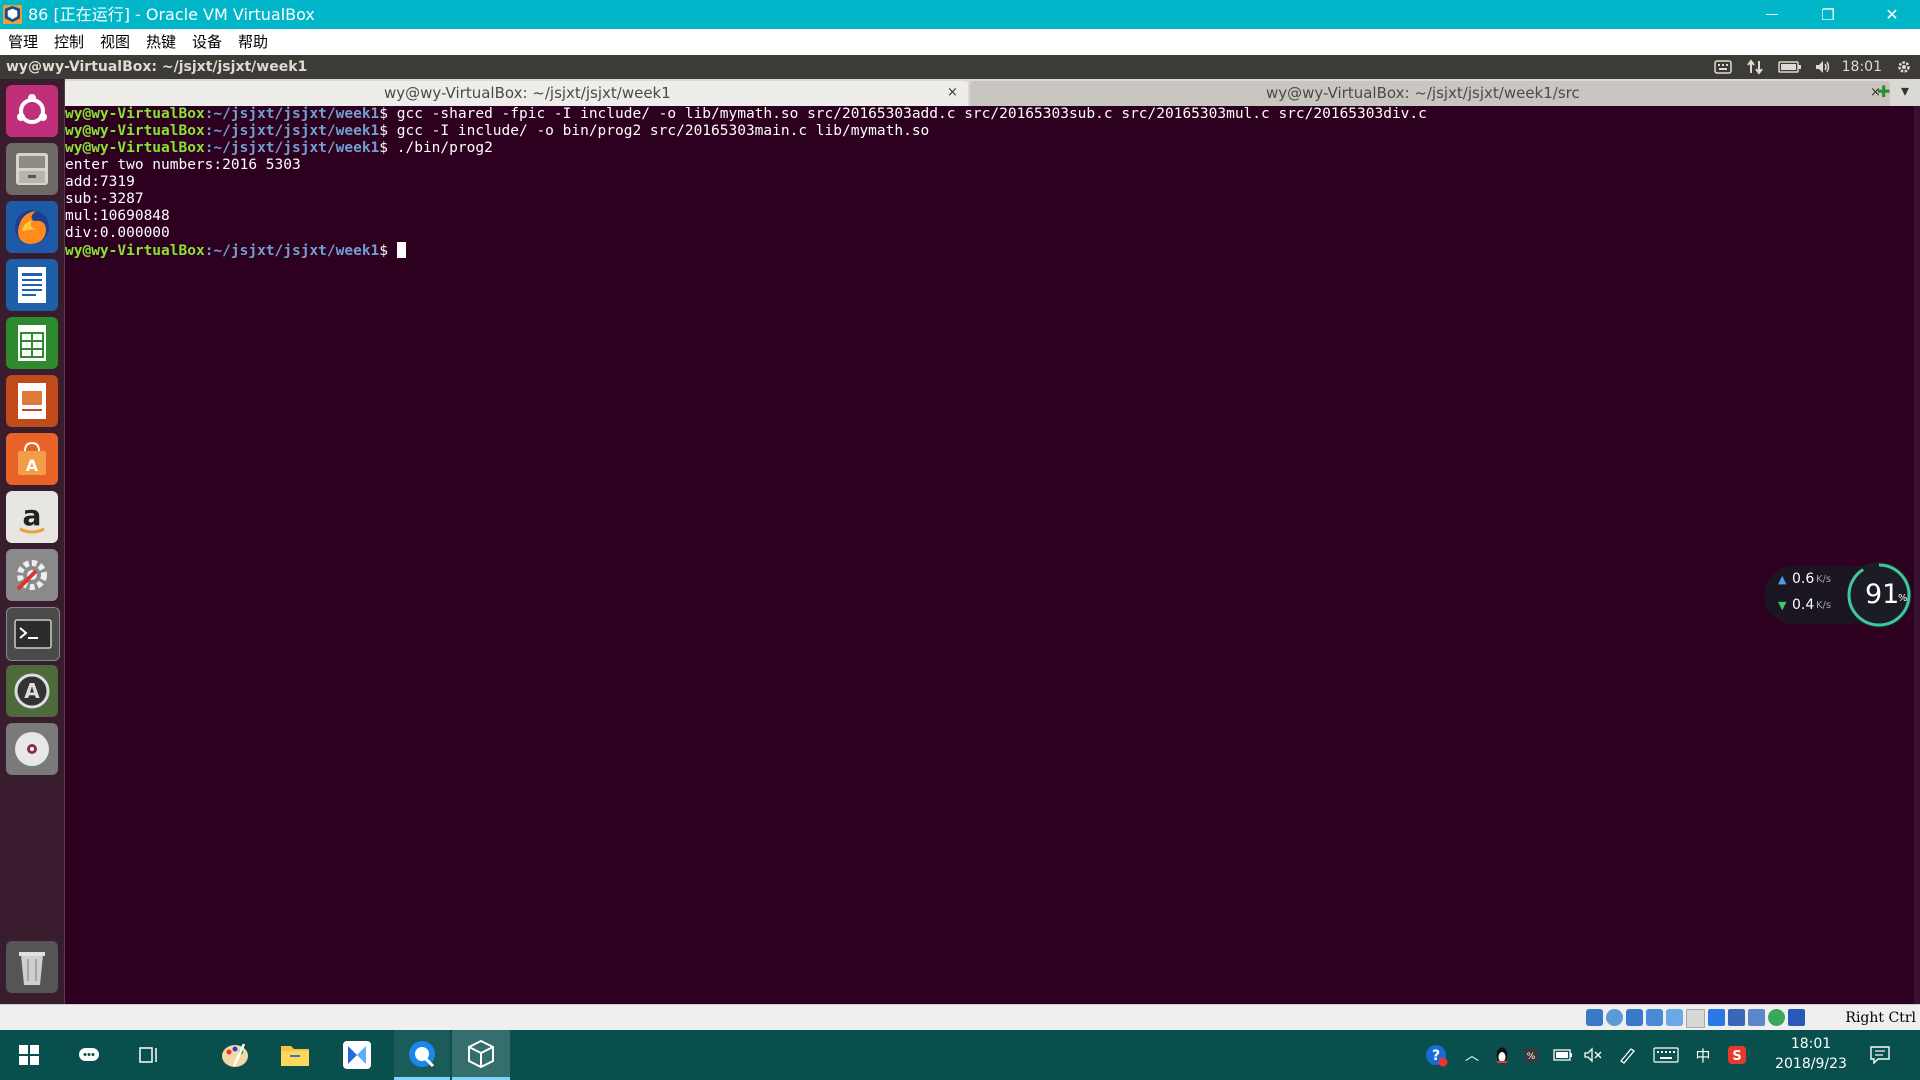  What do you see at coordinates (32, 227) in the screenshot?
I see `launcher-firefox-button` at bounding box center [32, 227].